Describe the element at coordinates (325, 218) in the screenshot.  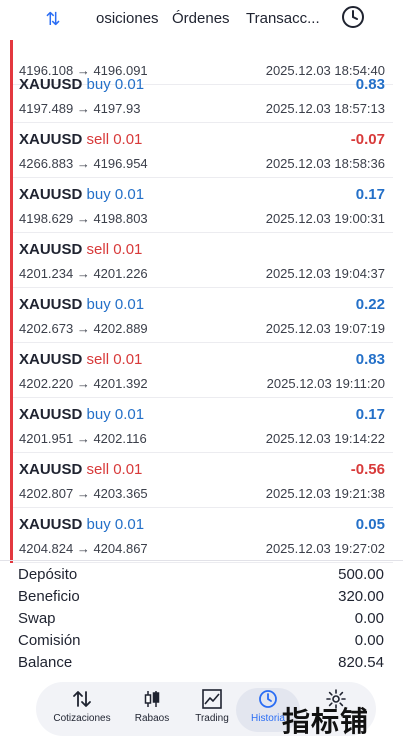
I see `trade-time: 2025.12.03 19:00:31` at that location.